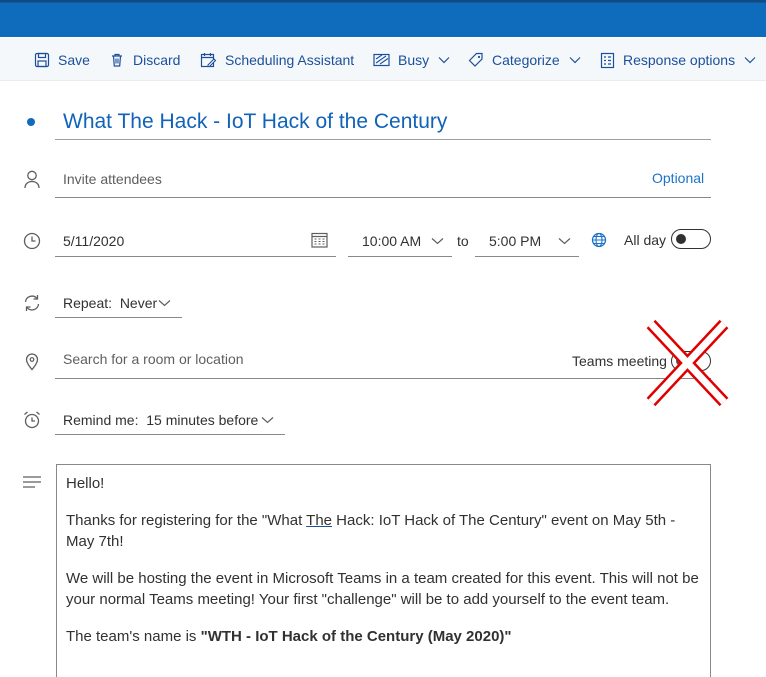 This screenshot has height=677, width=766. Describe the element at coordinates (32, 241) in the screenshot. I see `clock-icon` at that location.